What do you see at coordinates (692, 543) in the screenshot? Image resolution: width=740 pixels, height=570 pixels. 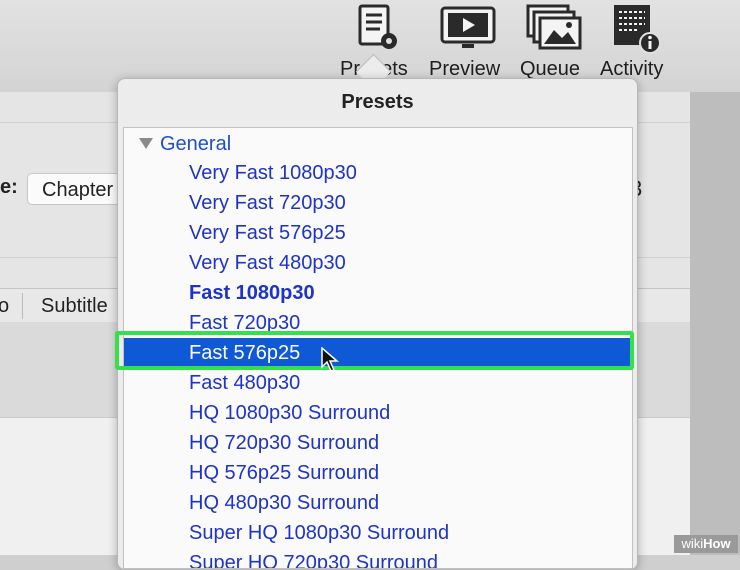 I see `watermark-part1: wiki` at bounding box center [692, 543].